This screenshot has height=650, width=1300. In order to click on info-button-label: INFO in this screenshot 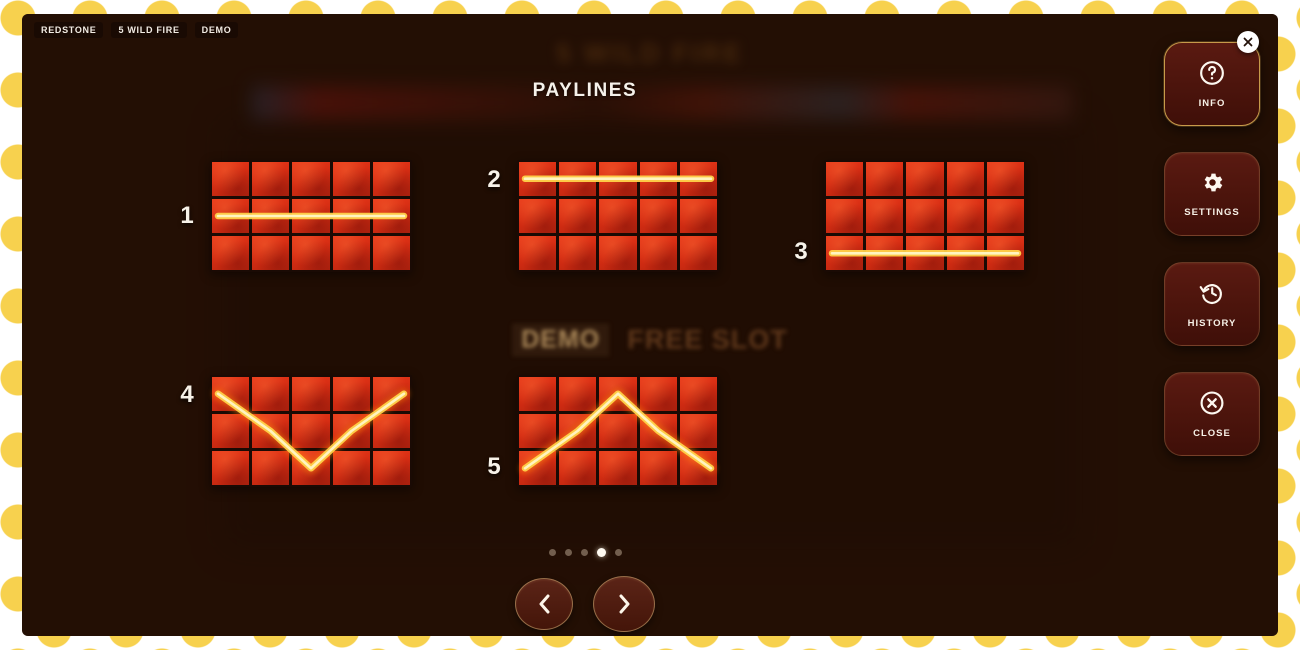, I will do `click(1212, 103)`.